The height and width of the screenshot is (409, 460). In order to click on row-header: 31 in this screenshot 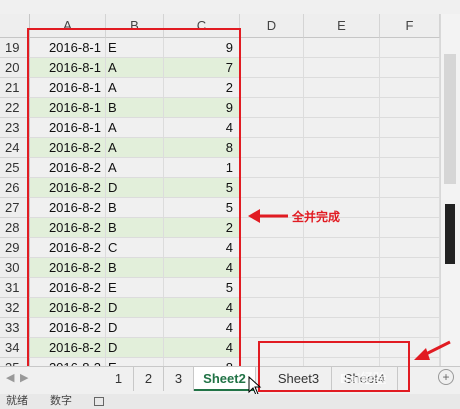, I will do `click(15, 288)`.